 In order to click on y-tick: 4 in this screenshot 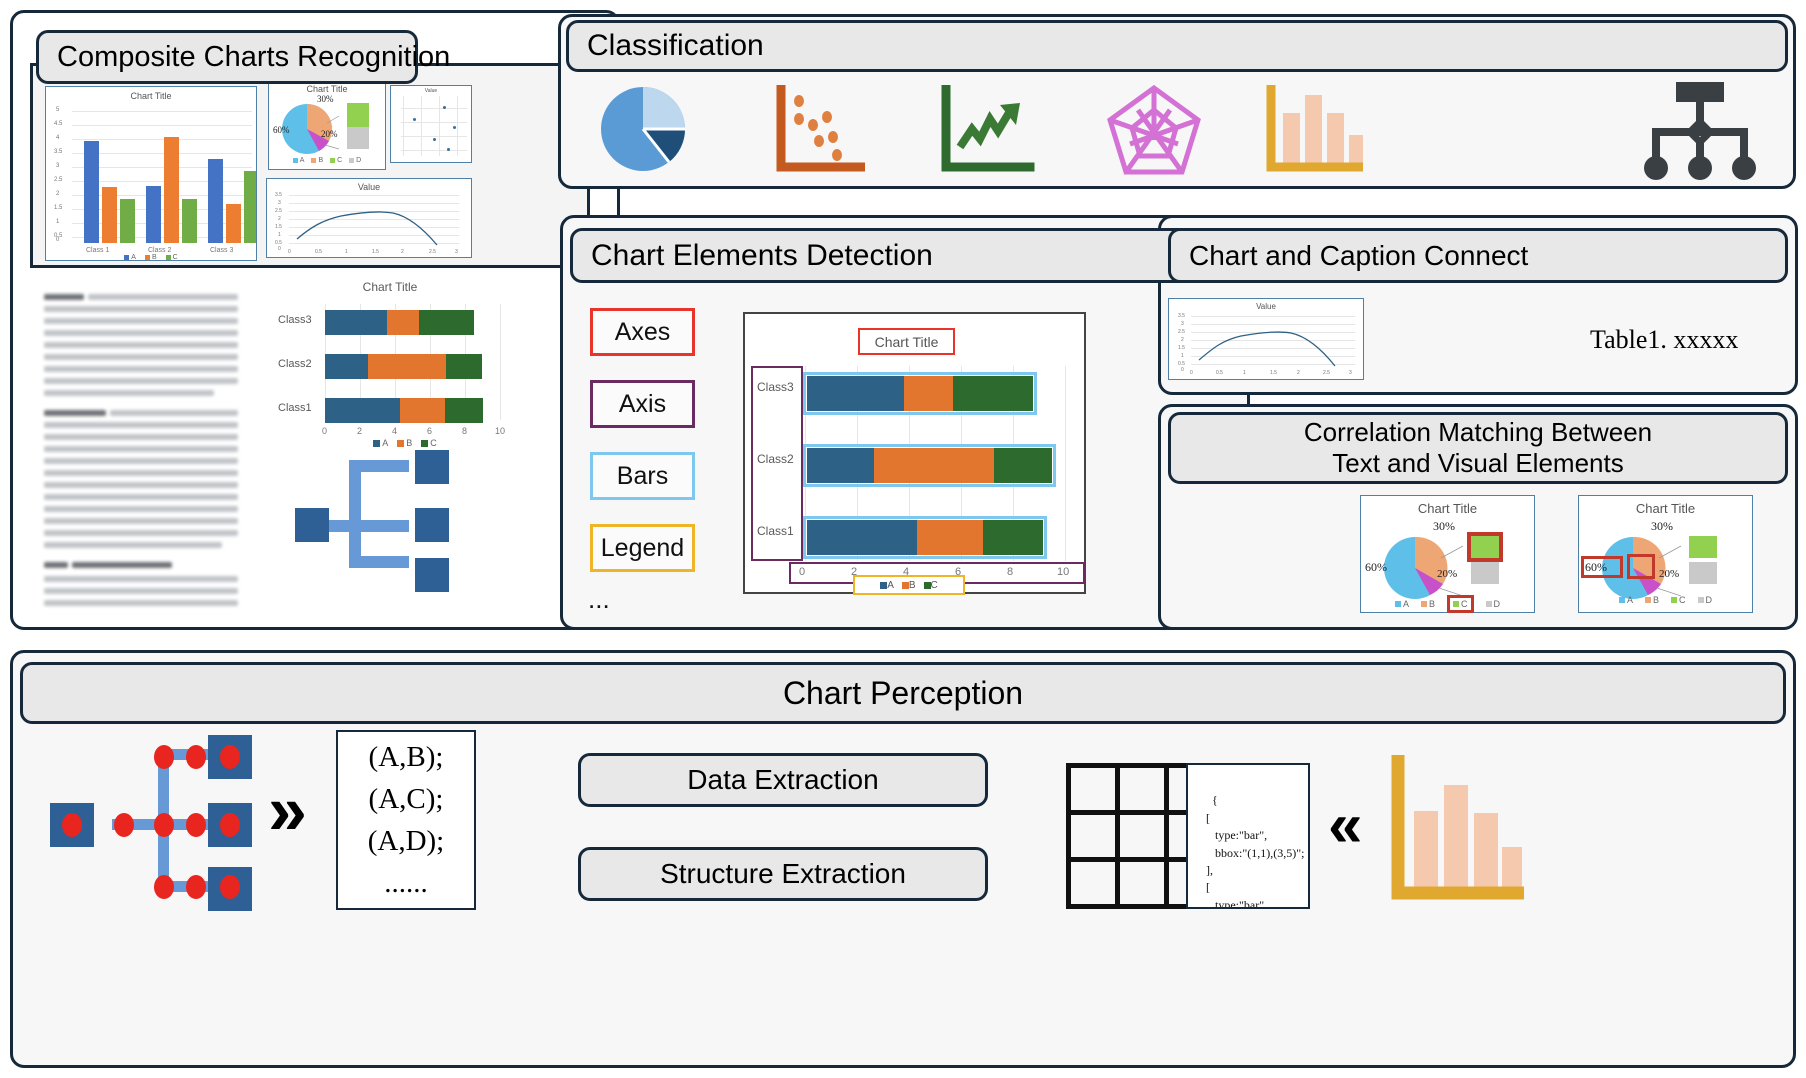, I will do `click(58, 138)`.